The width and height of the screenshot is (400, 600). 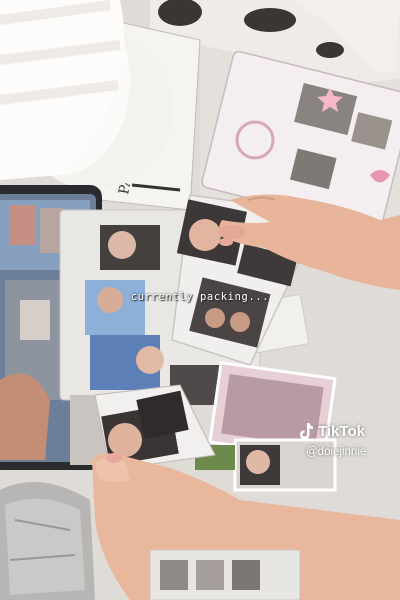 What do you see at coordinates (47, 541) in the screenshot?
I see `packing-bags` at bounding box center [47, 541].